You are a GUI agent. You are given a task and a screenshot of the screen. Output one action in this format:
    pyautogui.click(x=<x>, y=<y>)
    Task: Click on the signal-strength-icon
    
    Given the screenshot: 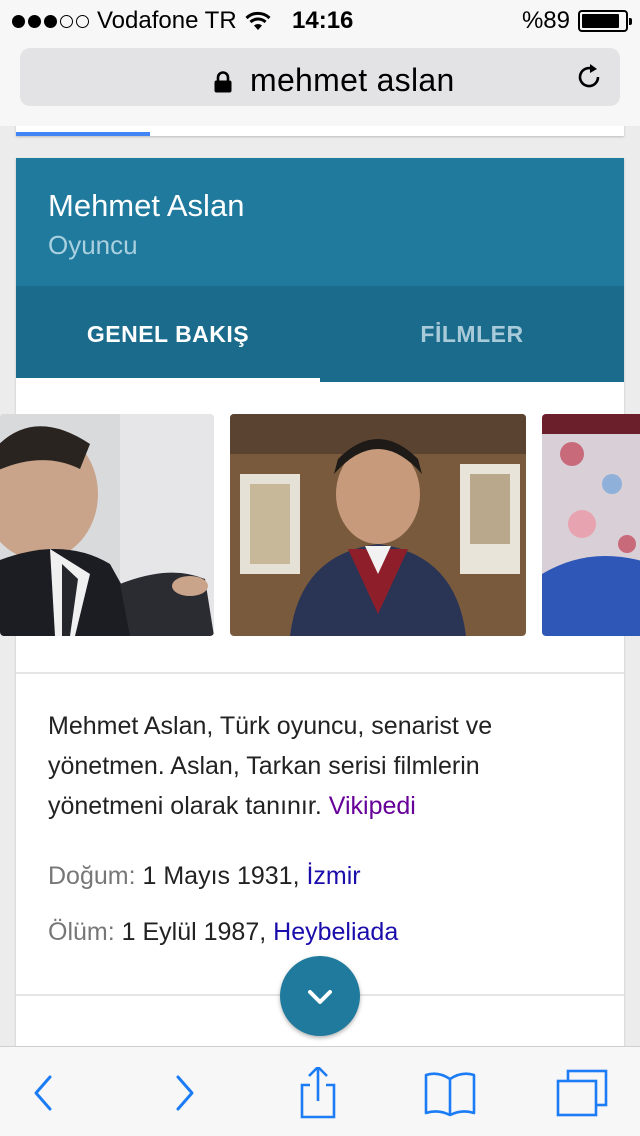 What is the action you would take?
    pyautogui.click(x=50, y=21)
    